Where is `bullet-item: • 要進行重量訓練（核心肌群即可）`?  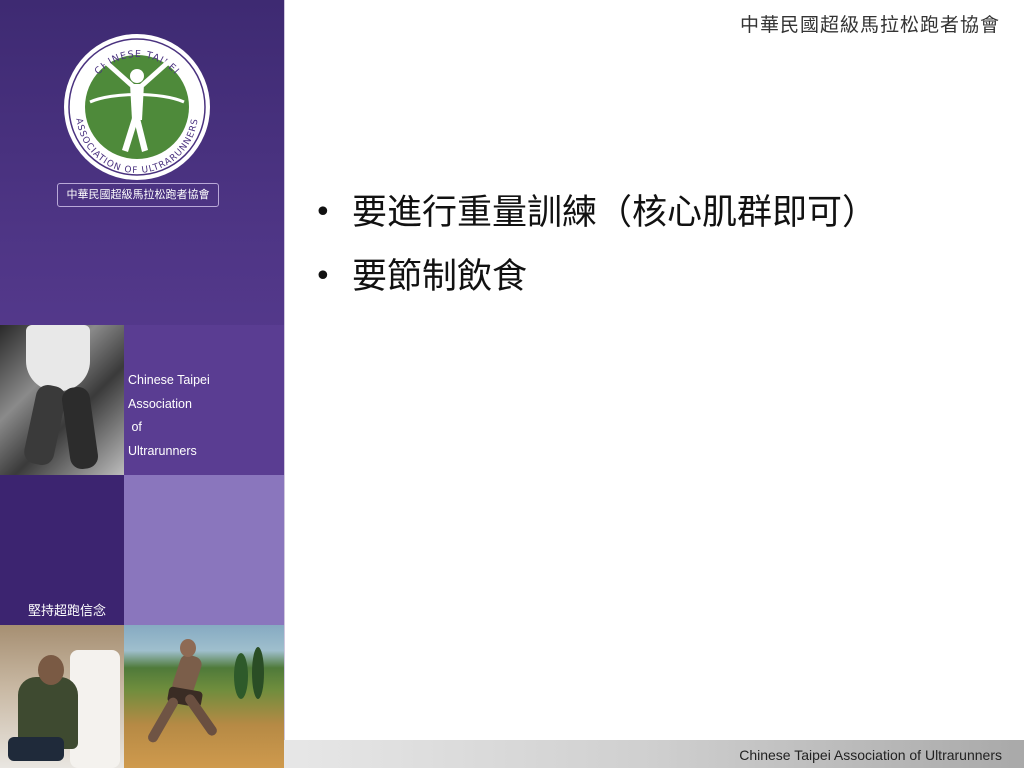 bullet-item: • 要進行重量訓練（核心肌群即可） is located at coordinates (640, 213).